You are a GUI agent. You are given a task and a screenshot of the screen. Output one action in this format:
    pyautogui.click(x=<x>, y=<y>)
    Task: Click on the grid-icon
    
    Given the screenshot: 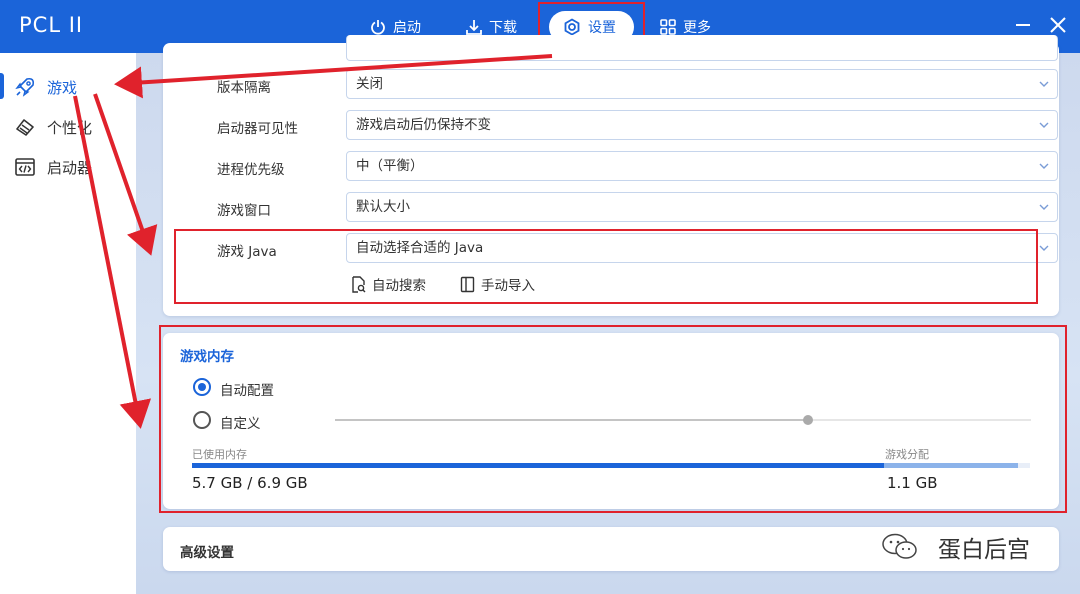 What is the action you would take?
    pyautogui.click(x=668, y=27)
    